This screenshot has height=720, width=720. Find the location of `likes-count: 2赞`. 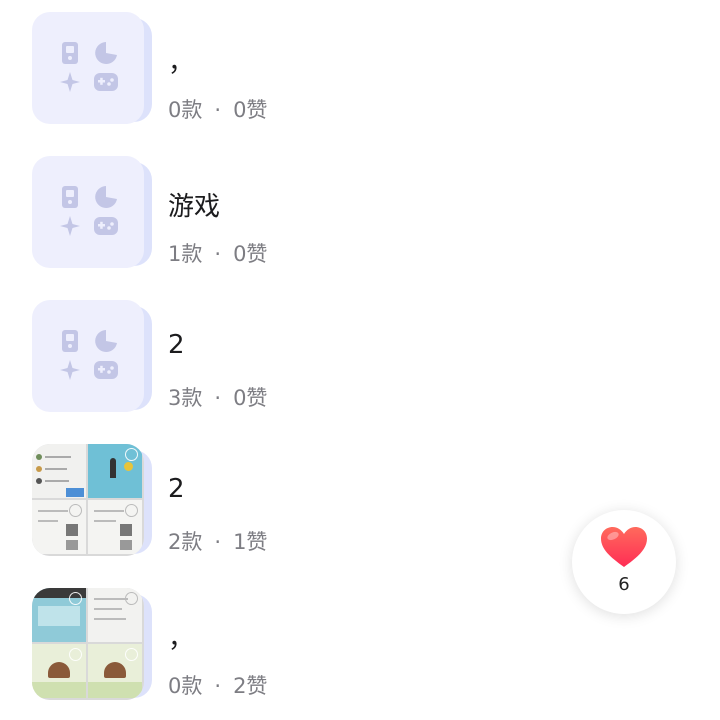

likes-count: 2赞 is located at coordinates (250, 686).